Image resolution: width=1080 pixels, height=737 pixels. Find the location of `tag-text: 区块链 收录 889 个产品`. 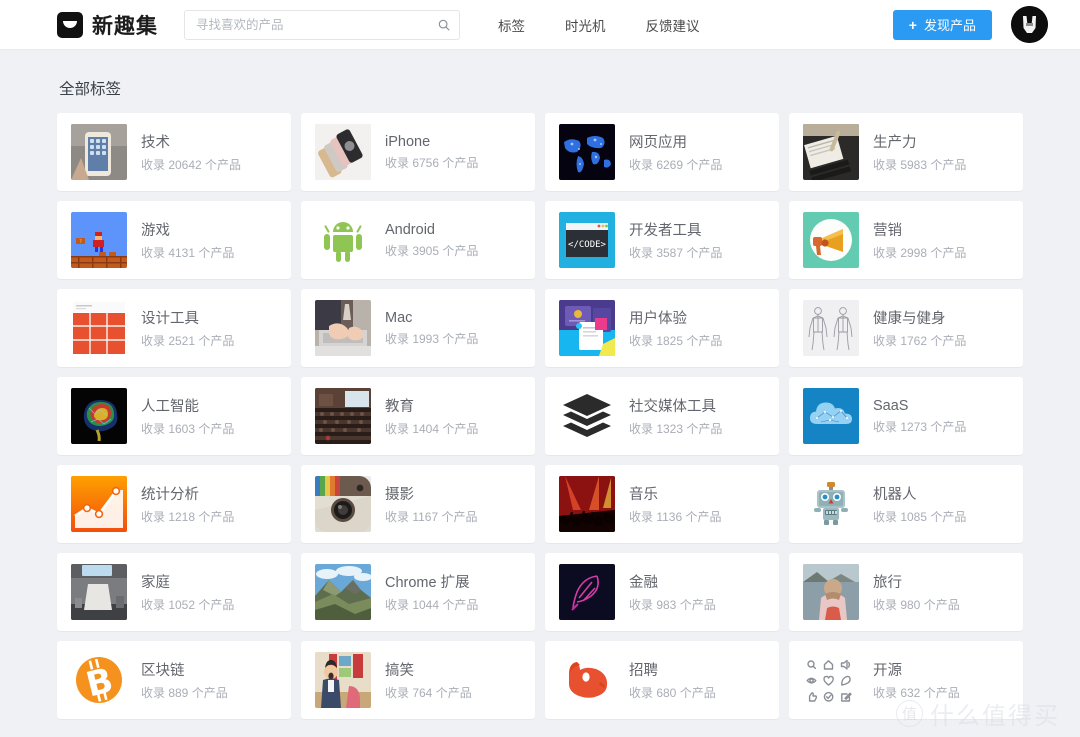

tag-text: 区块链 收录 889 个产品 is located at coordinates (184, 680).